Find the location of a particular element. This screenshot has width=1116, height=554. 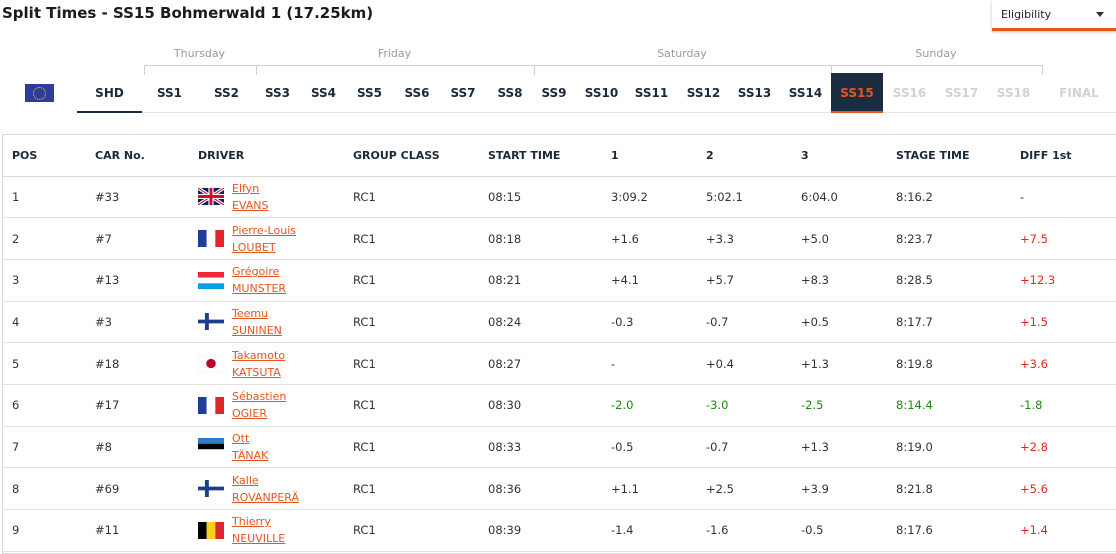

start-time-cell: 08:18 is located at coordinates (540, 238).